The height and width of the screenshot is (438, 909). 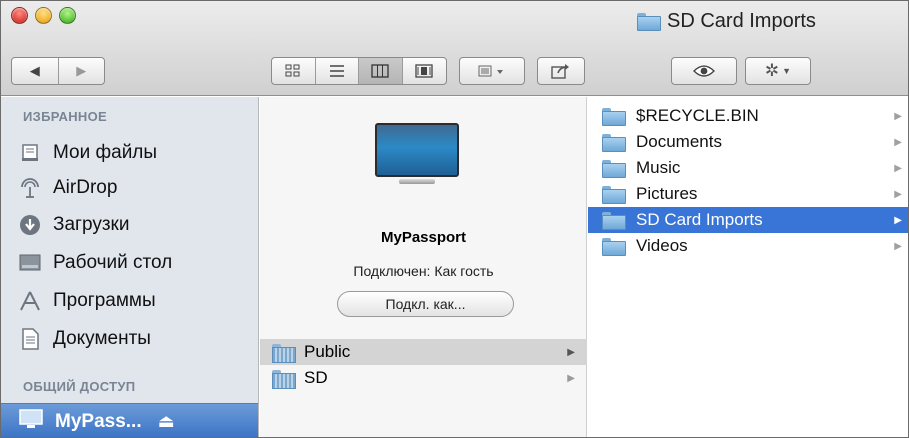 I want to click on column-view-icon, so click(x=380, y=71).